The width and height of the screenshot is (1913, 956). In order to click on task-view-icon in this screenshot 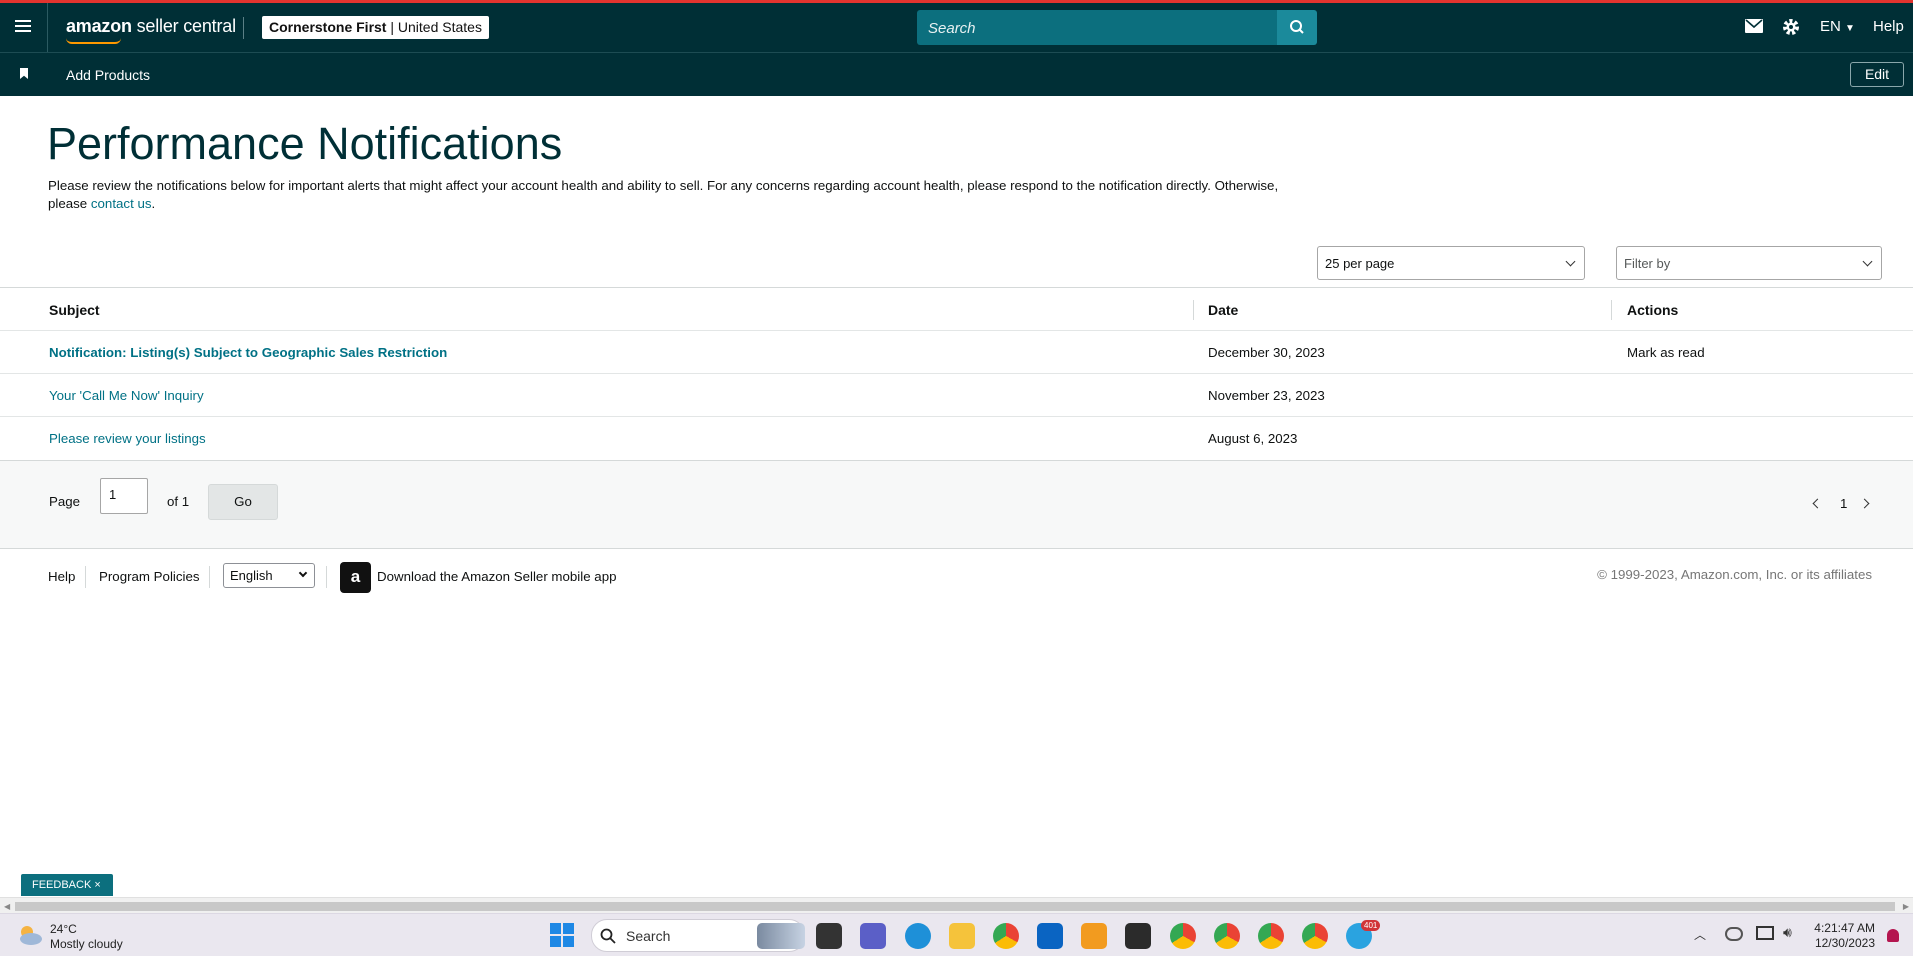, I will do `click(829, 936)`.